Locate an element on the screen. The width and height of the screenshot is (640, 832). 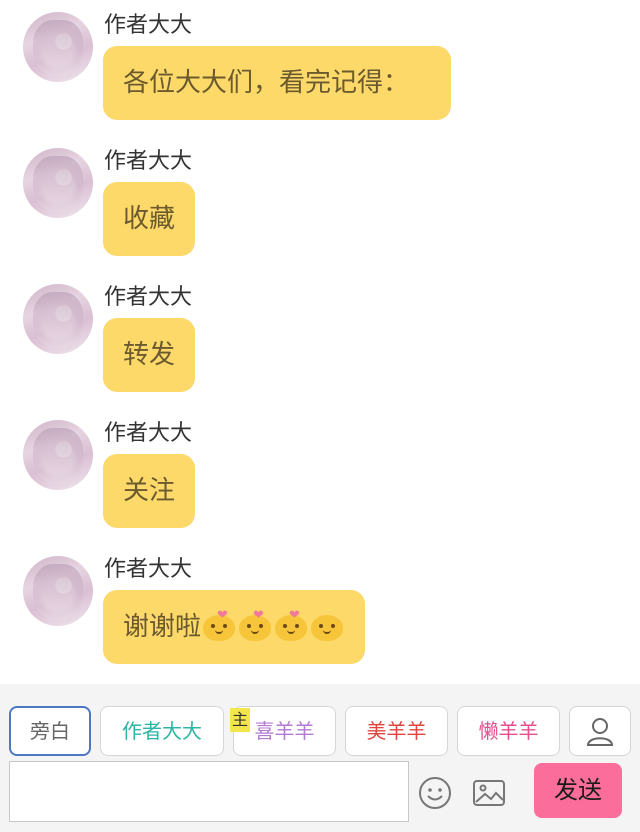
role-meiyangyang-button: 美羊羊 is located at coordinates (396, 731).